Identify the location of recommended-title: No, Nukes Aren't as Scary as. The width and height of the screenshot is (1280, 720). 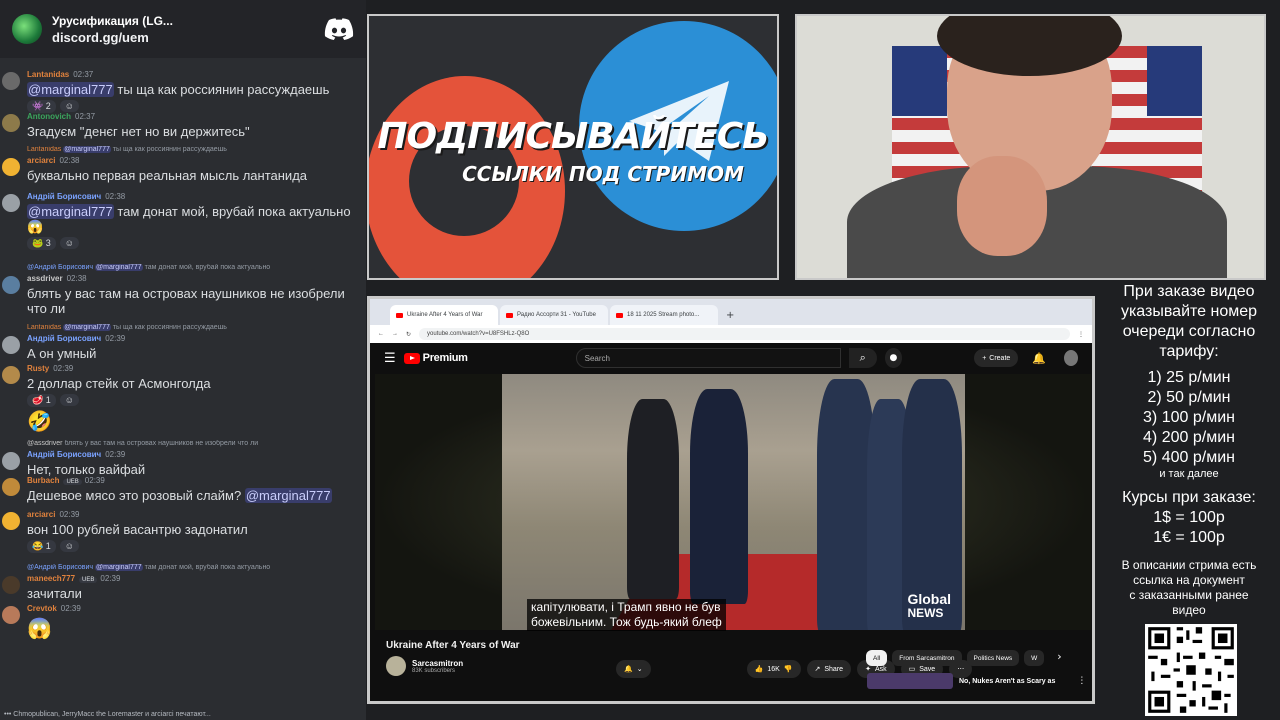
(1007, 681).